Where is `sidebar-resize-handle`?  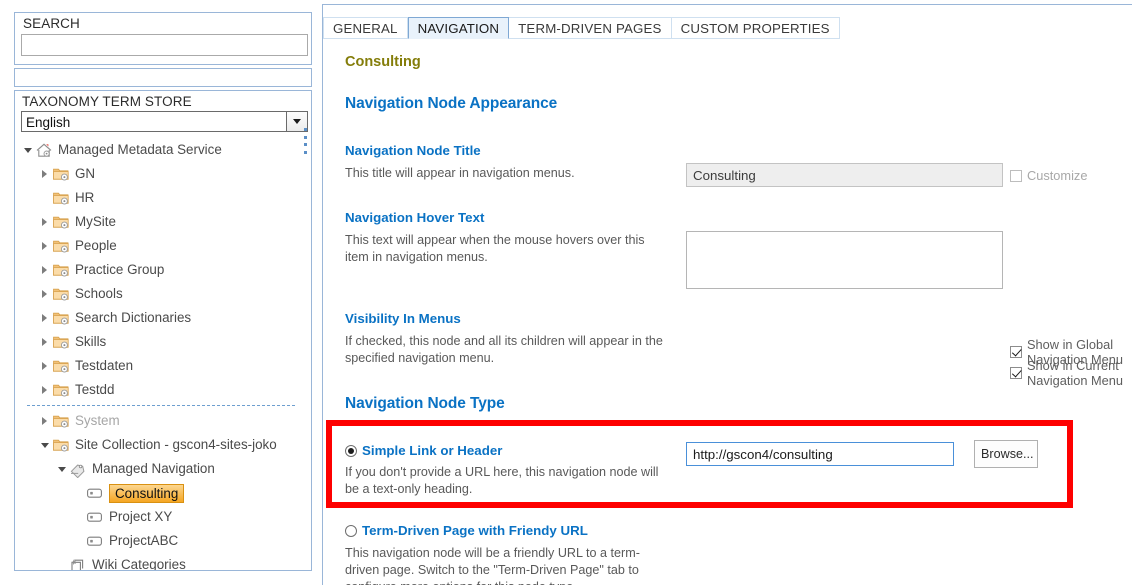
sidebar-resize-handle is located at coordinates (306, 141).